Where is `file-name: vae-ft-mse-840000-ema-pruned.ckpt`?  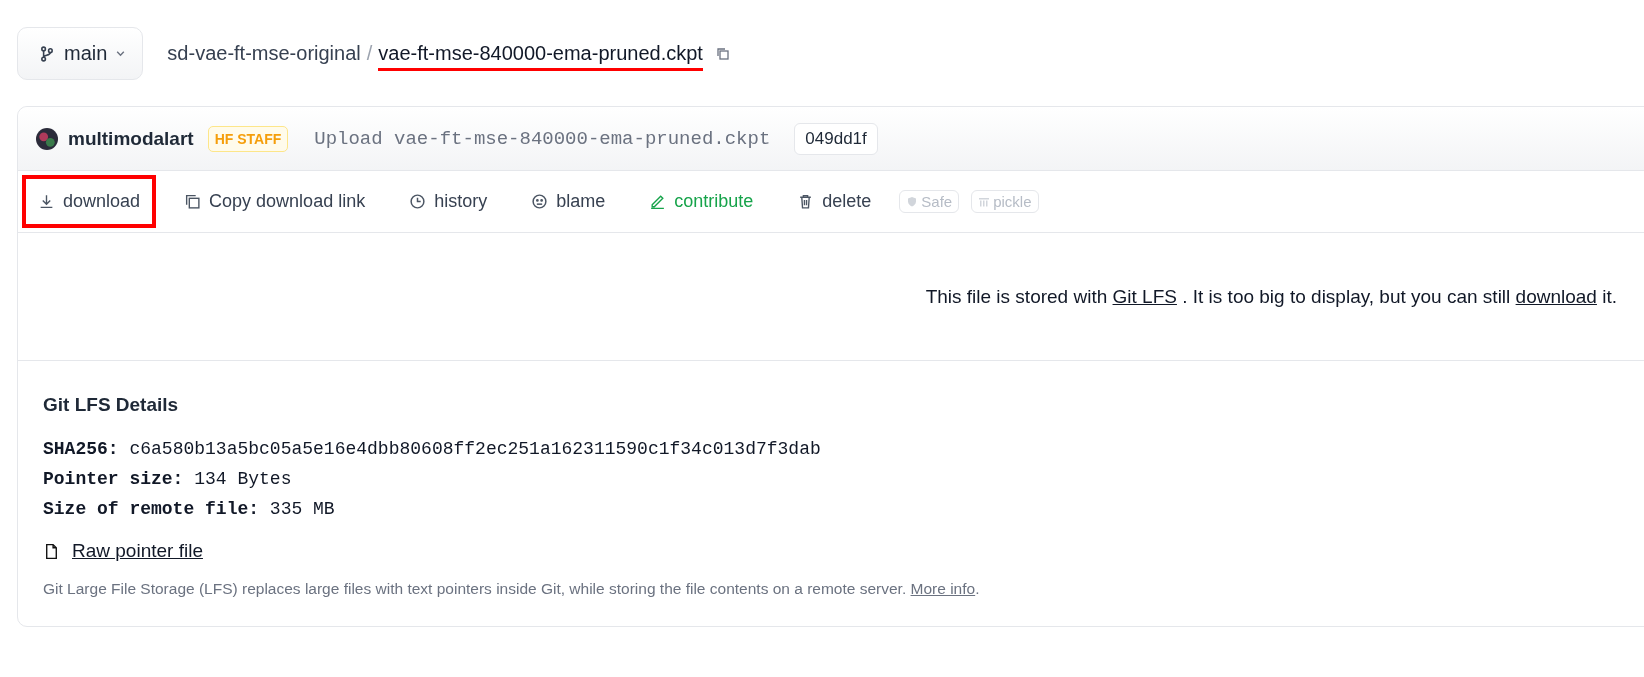 file-name: vae-ft-mse-840000-ema-pruned.ckpt is located at coordinates (540, 56).